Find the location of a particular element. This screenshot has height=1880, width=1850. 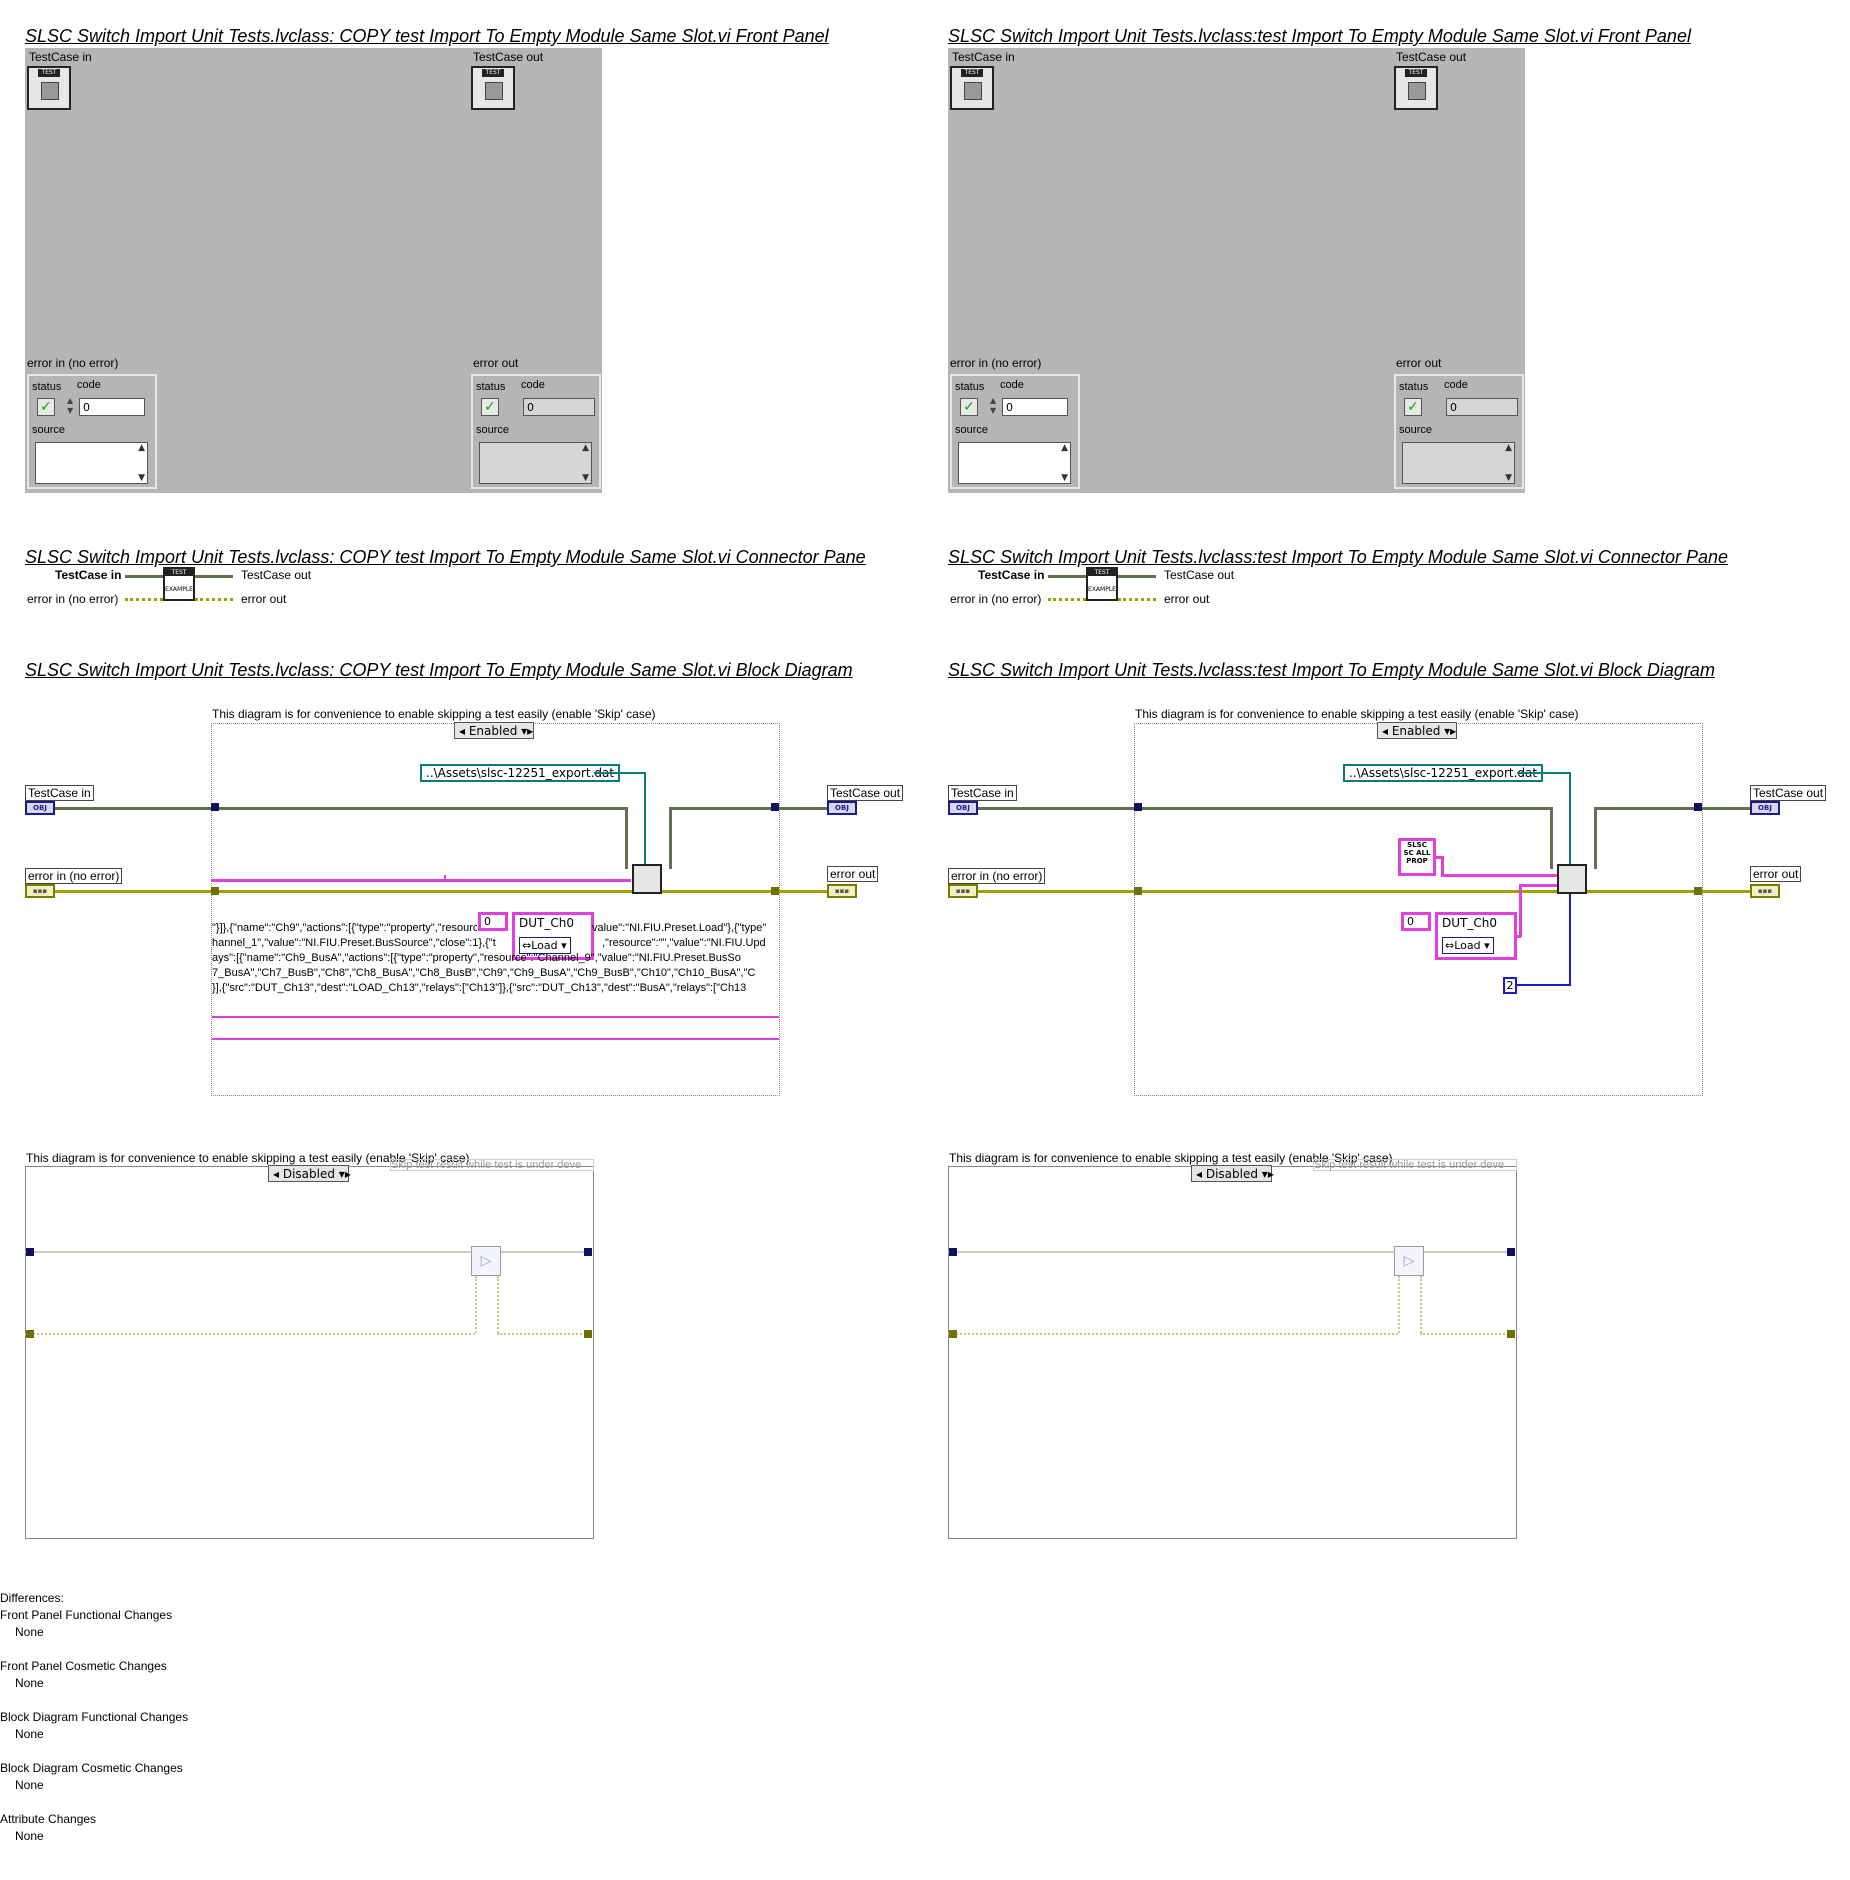

action-enum: ⇔Load ▾ is located at coordinates (1468, 945).